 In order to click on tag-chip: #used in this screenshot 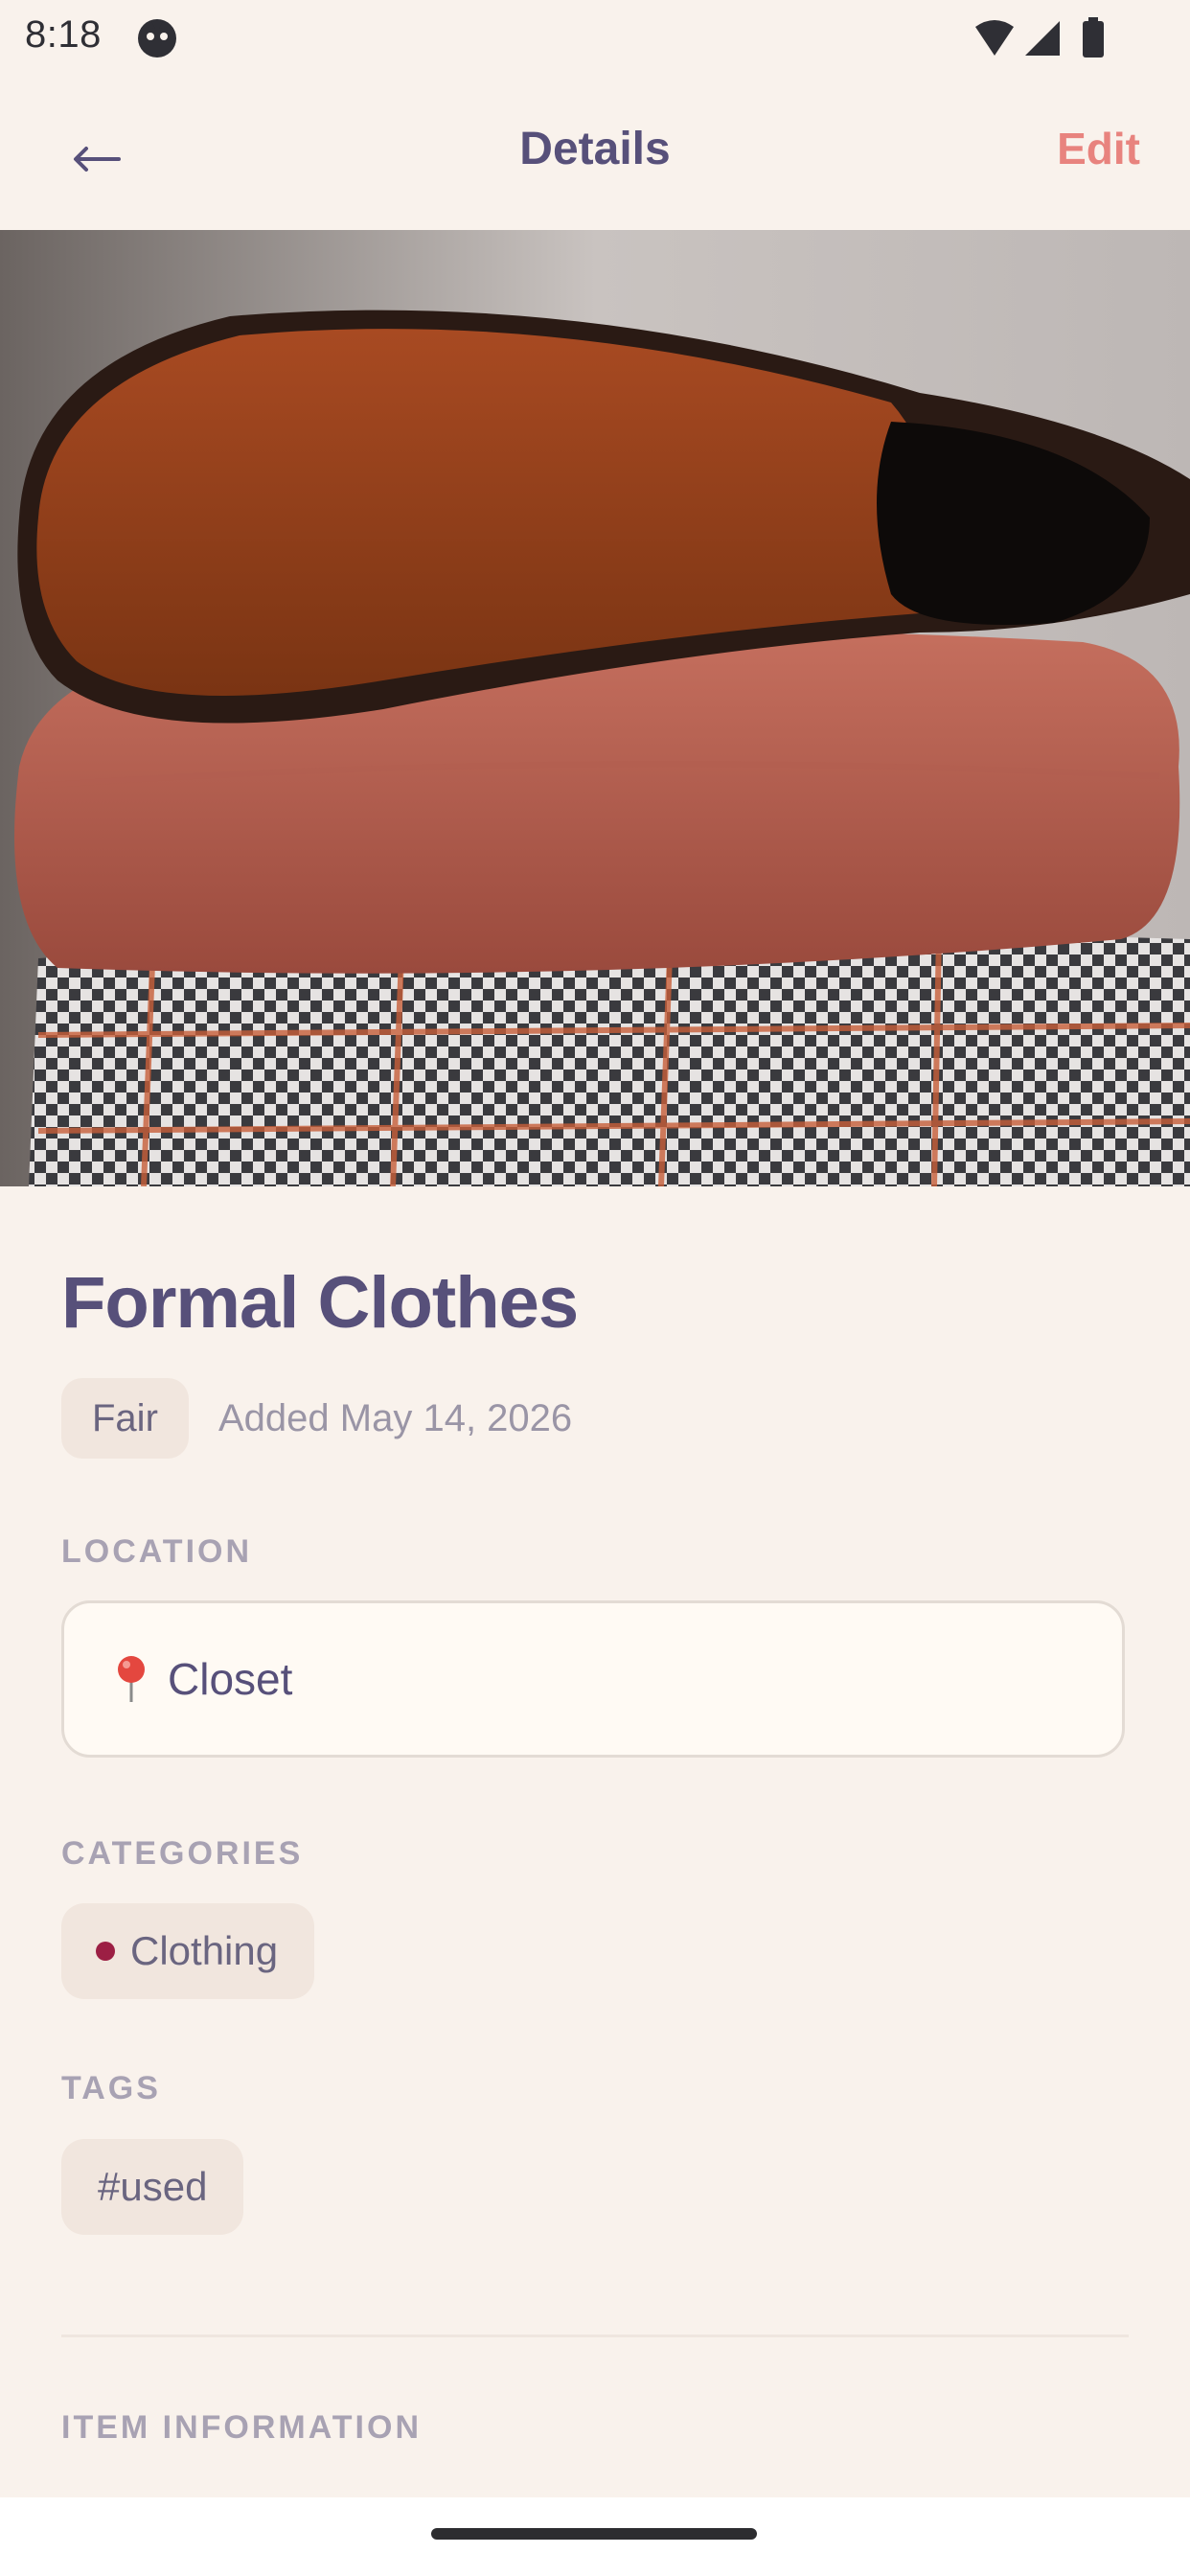, I will do `click(152, 2187)`.